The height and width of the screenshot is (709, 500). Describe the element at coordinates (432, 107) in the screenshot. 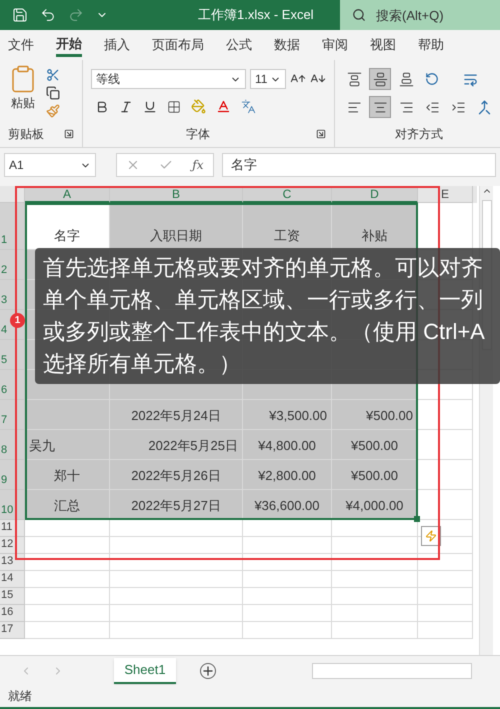

I see `align-outdent-icon` at that location.